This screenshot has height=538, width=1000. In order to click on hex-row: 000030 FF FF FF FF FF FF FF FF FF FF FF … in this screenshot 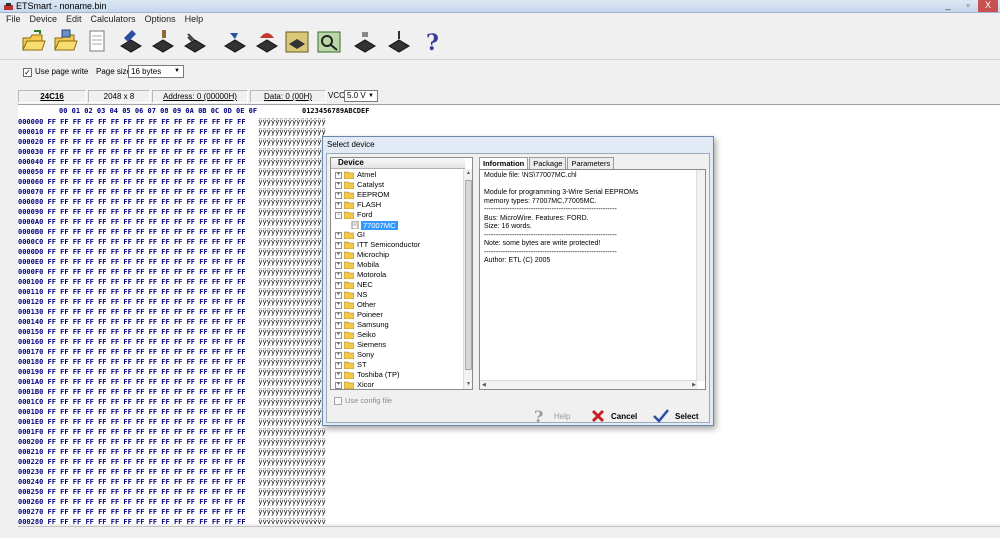, I will do `click(172, 152)`.